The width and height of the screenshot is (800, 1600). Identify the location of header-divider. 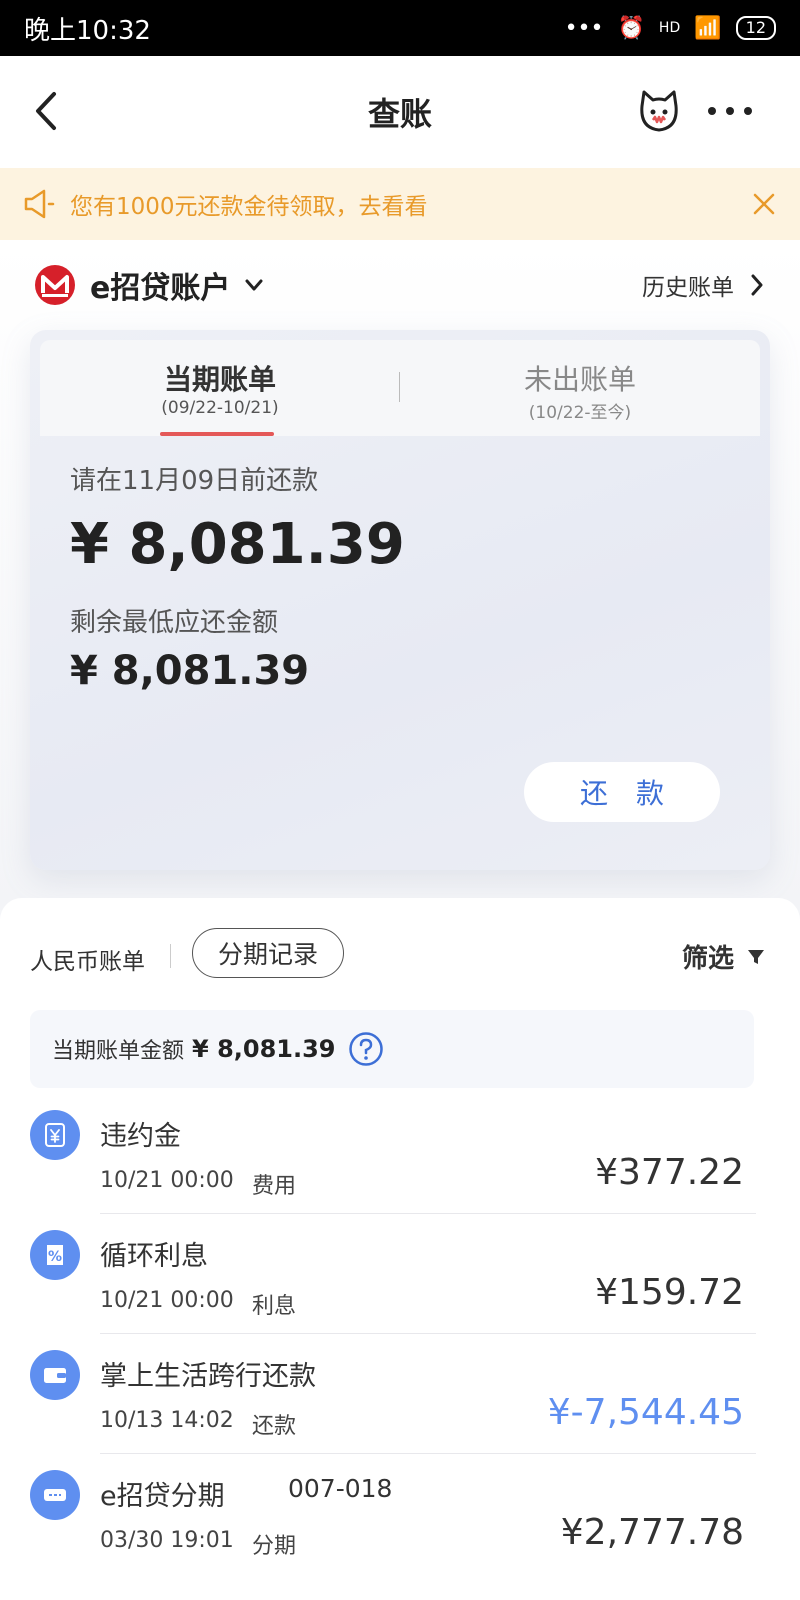
(170, 956).